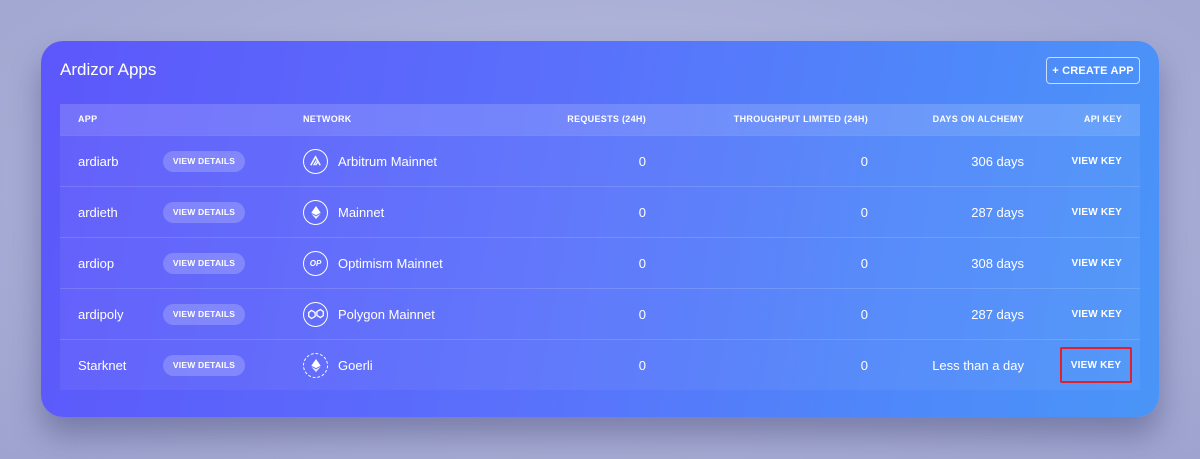 The image size is (1200, 459). What do you see at coordinates (96, 263) in the screenshot?
I see `app-name: ardiop` at bounding box center [96, 263].